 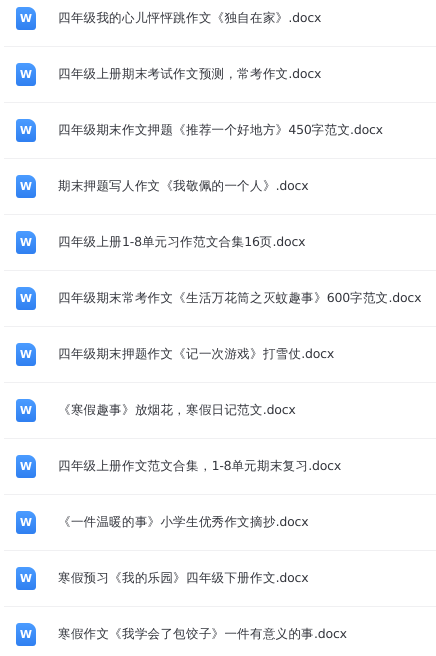 I want to click on file-row: W 四年级我的心儿怦怦跳作文《独自在家》.docx, so click(x=220, y=23).